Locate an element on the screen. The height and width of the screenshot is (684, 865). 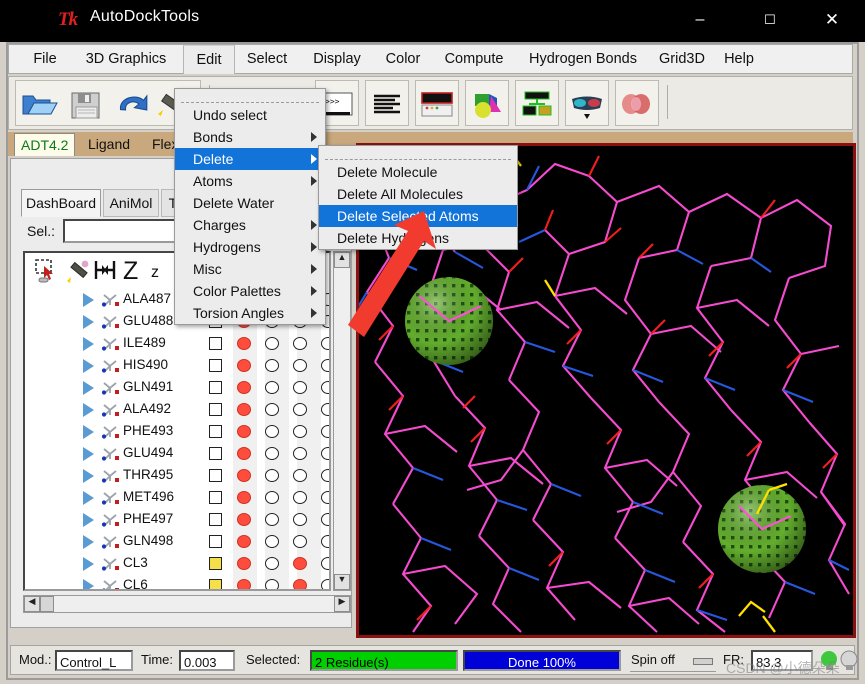
open-folder-icon is located at coordinates (41, 106).